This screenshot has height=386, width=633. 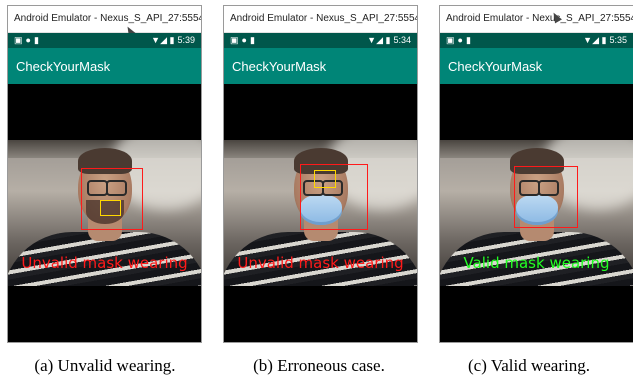 What do you see at coordinates (186, 40) in the screenshot?
I see `status-time: 5:39` at bounding box center [186, 40].